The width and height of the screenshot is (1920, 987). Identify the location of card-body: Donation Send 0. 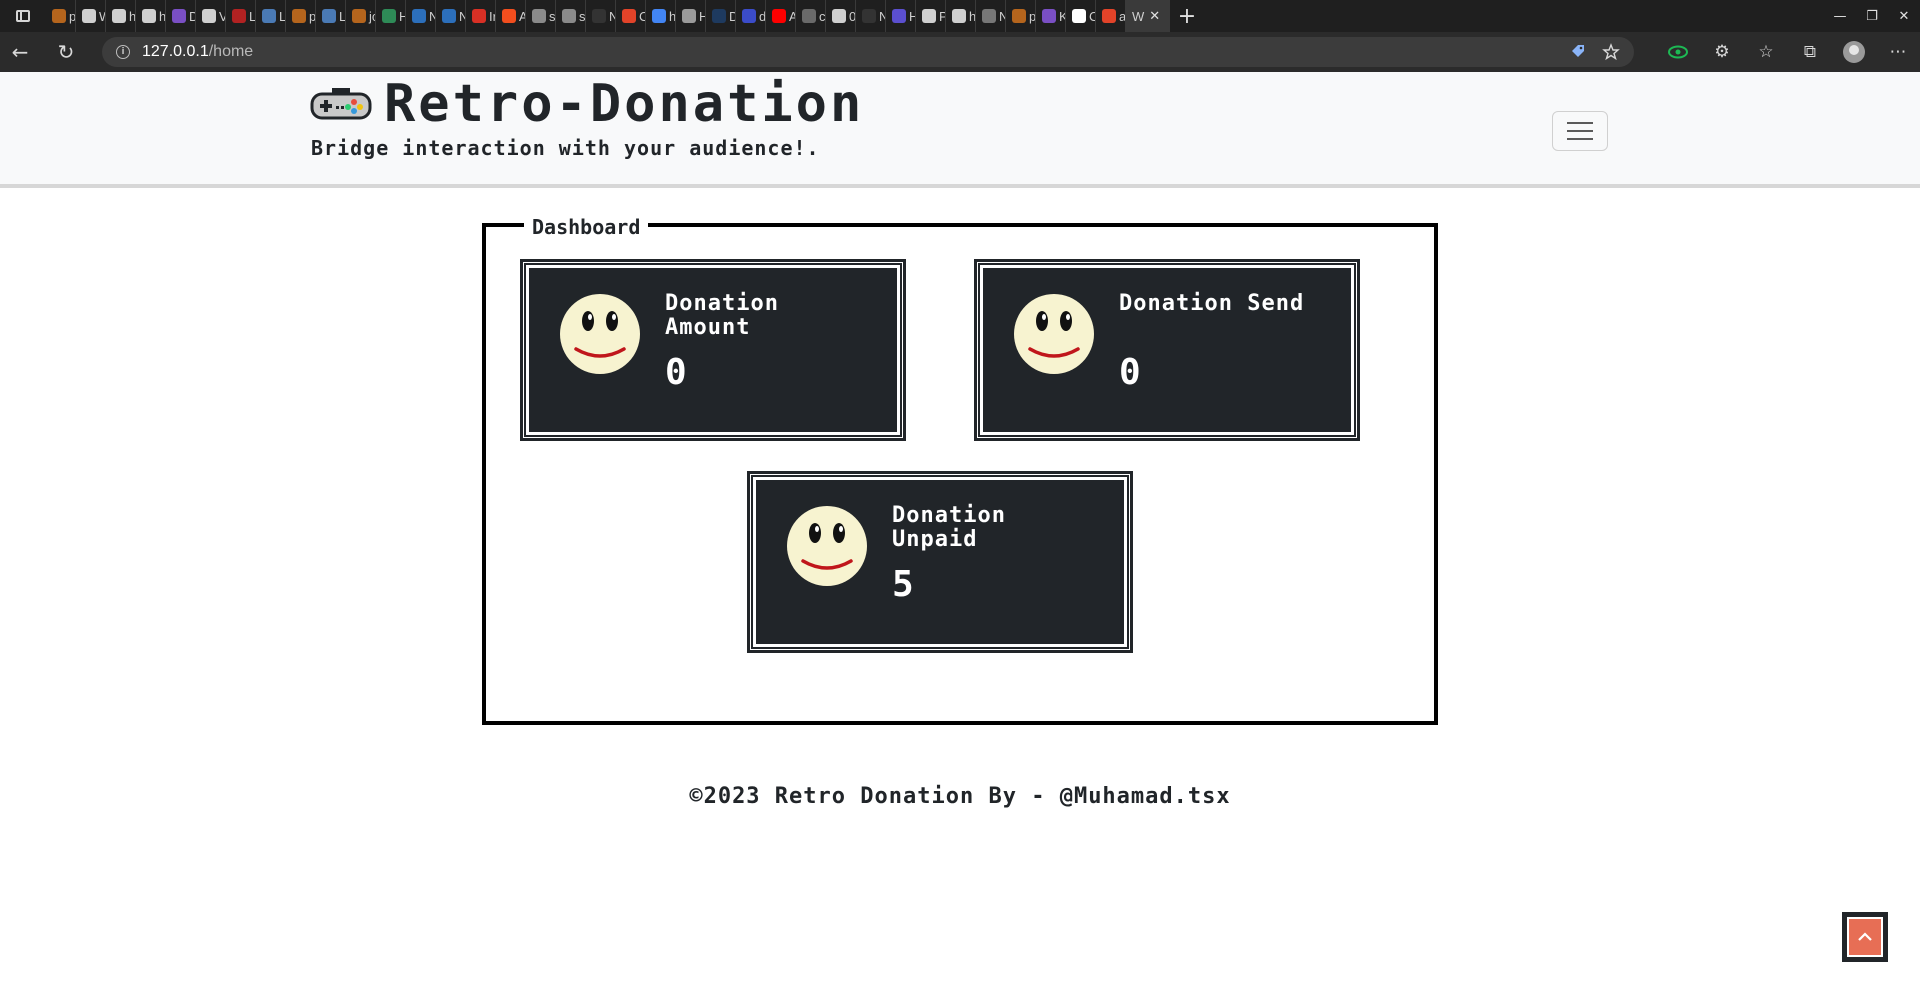
(1167, 350).